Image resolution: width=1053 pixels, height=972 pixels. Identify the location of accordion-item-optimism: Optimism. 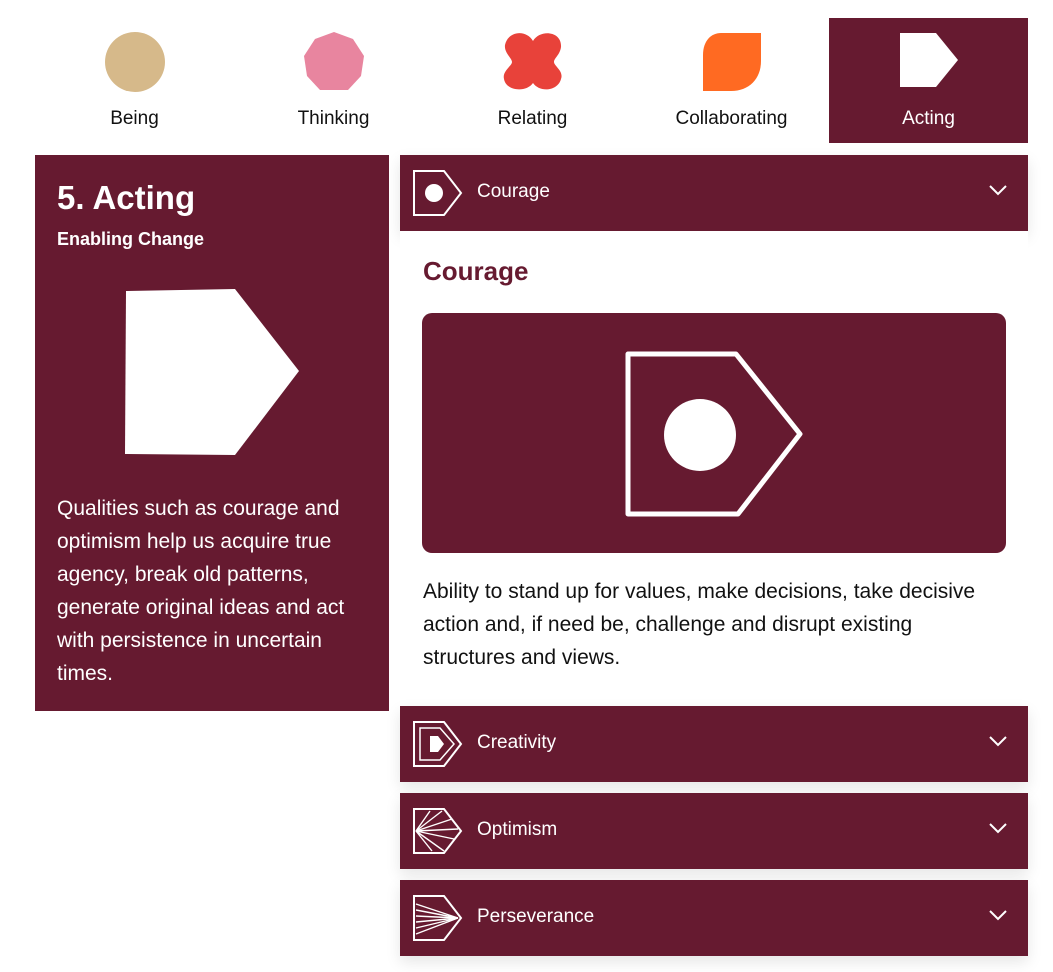
(714, 831).